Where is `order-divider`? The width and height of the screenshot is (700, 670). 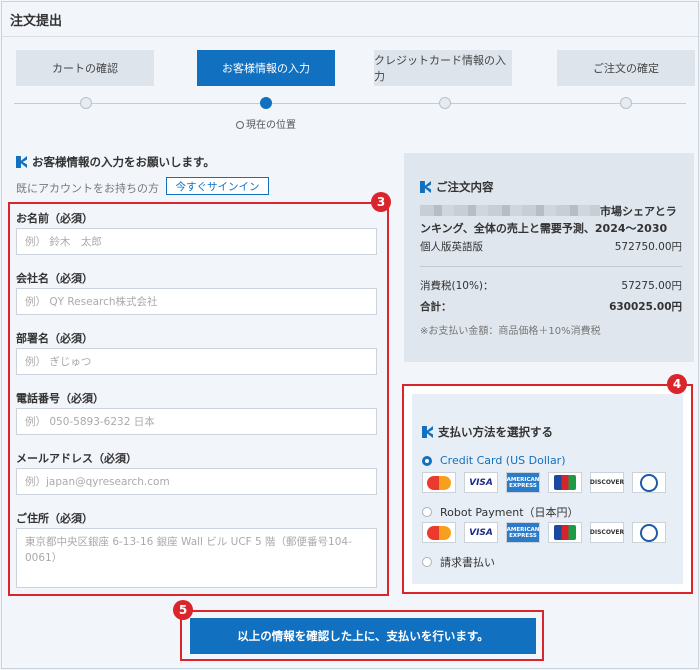
order-divider is located at coordinates (551, 266).